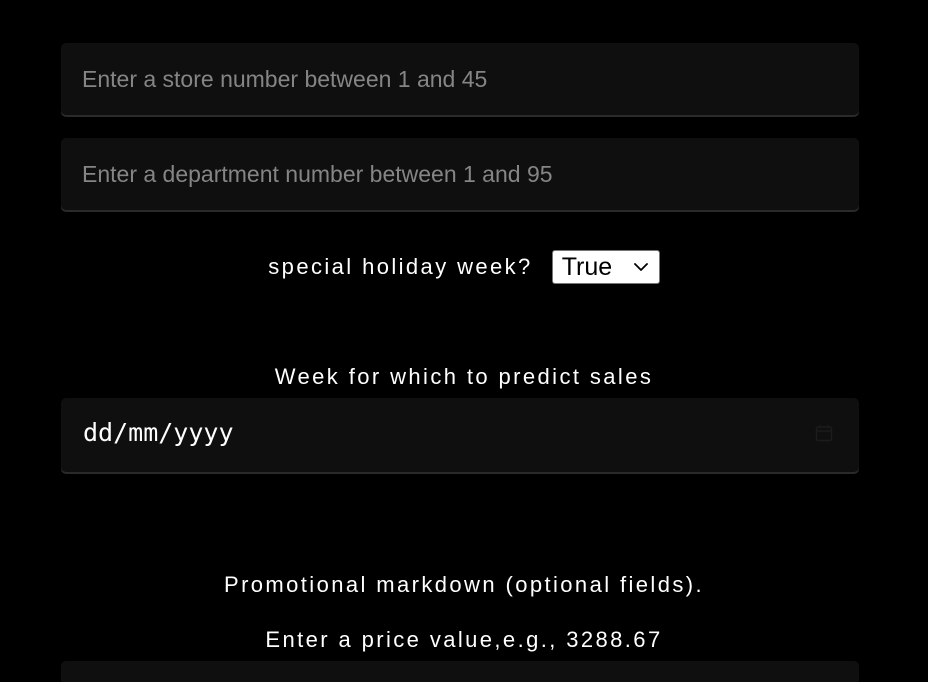 The image size is (928, 682). I want to click on price-input, so click(460, 671).